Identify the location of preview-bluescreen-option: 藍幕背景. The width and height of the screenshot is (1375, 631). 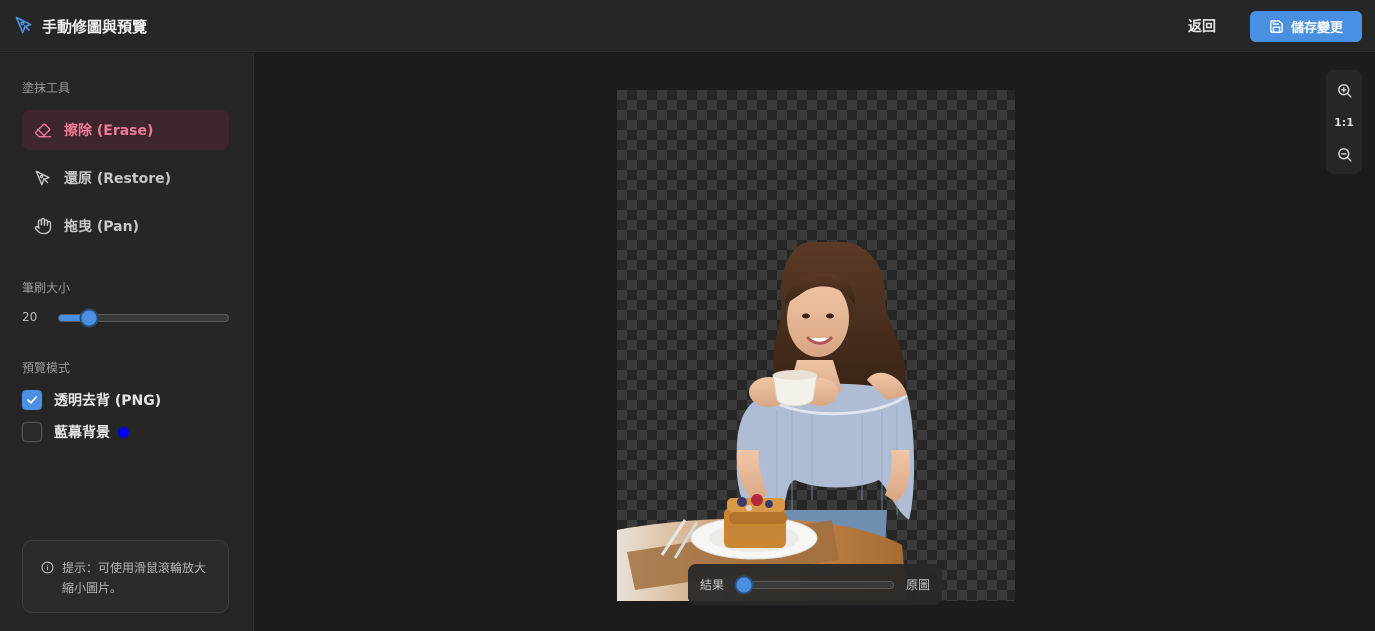
(75, 432).